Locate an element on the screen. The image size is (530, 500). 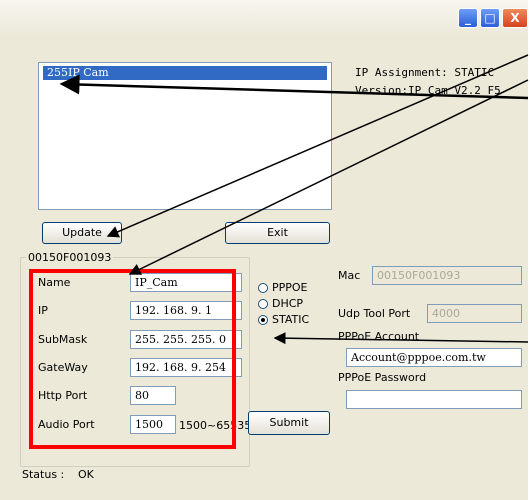
version-text: Version:IP Cam V2.2_F5 is located at coordinates (428, 90).